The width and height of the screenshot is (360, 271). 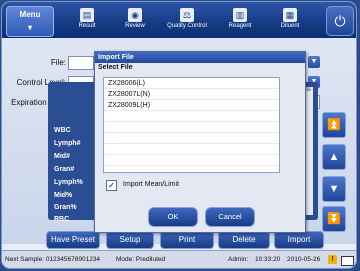 What do you see at coordinates (65, 207) in the screenshot?
I see `param-gran-percent: Gran%` at bounding box center [65, 207].